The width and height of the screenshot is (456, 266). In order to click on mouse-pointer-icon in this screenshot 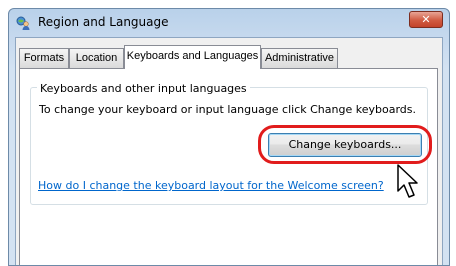, I will do `click(407, 181)`.